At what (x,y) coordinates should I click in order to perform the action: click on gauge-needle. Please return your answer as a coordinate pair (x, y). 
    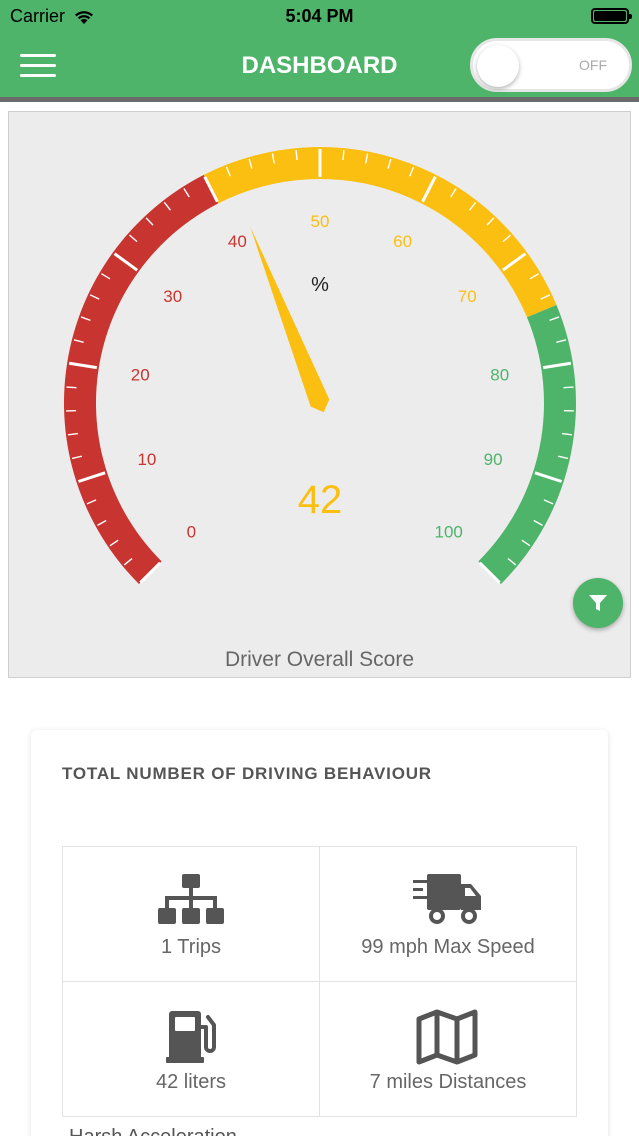
    Looking at the image, I should click on (290, 319).